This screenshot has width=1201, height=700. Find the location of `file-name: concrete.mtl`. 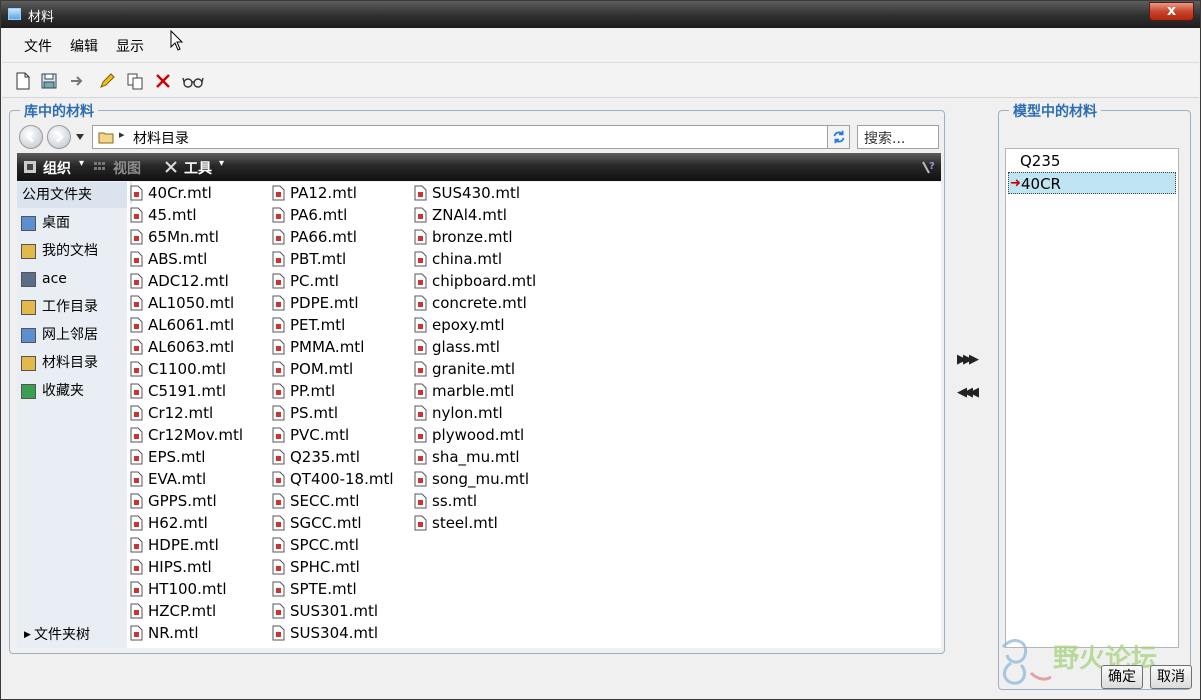

file-name: concrete.mtl is located at coordinates (479, 303).